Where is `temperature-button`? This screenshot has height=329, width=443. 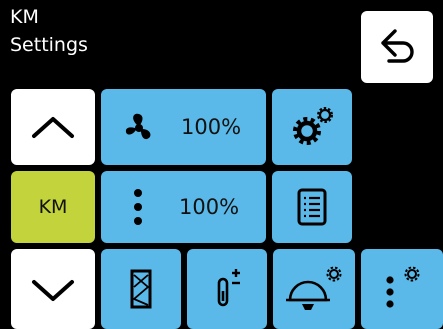 temperature-button is located at coordinates (227, 289).